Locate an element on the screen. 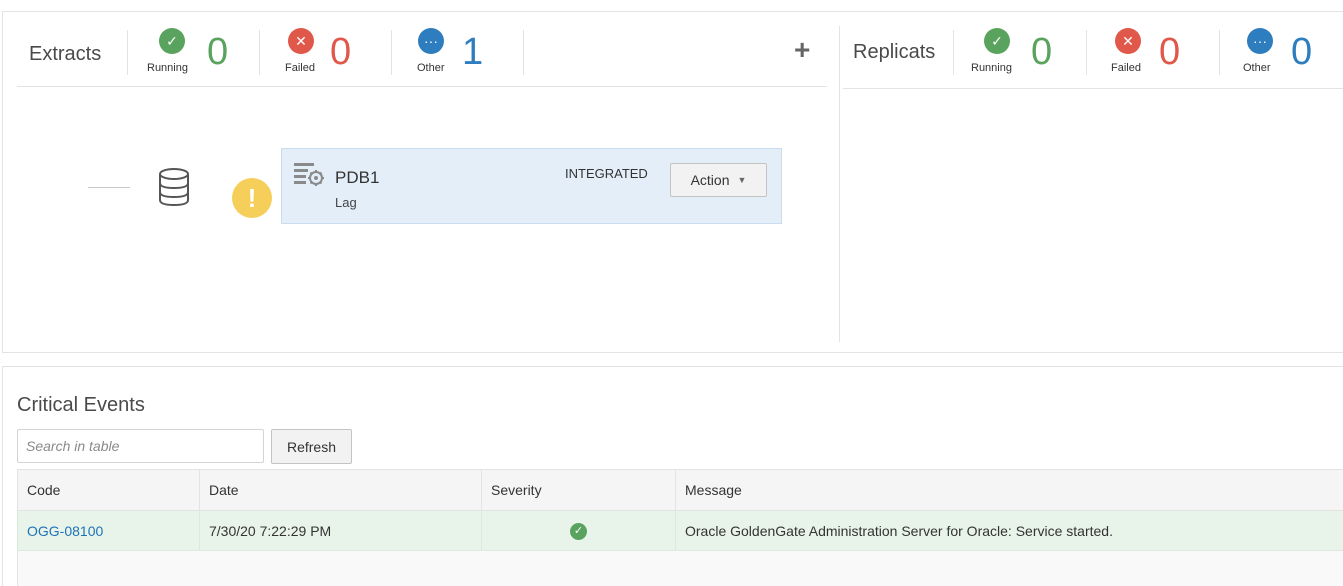  replicats-running-stat: ✓ Running 0 is located at coordinates (1018, 53).